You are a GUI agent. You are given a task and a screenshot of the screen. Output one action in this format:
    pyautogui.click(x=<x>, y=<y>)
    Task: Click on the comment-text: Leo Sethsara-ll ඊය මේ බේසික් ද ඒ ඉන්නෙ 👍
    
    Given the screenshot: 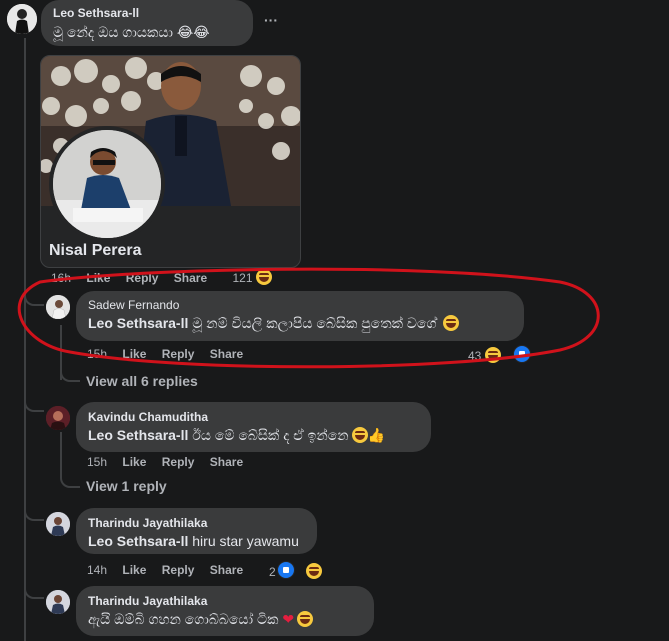 What is the action you would take?
    pyautogui.click(x=236, y=435)
    